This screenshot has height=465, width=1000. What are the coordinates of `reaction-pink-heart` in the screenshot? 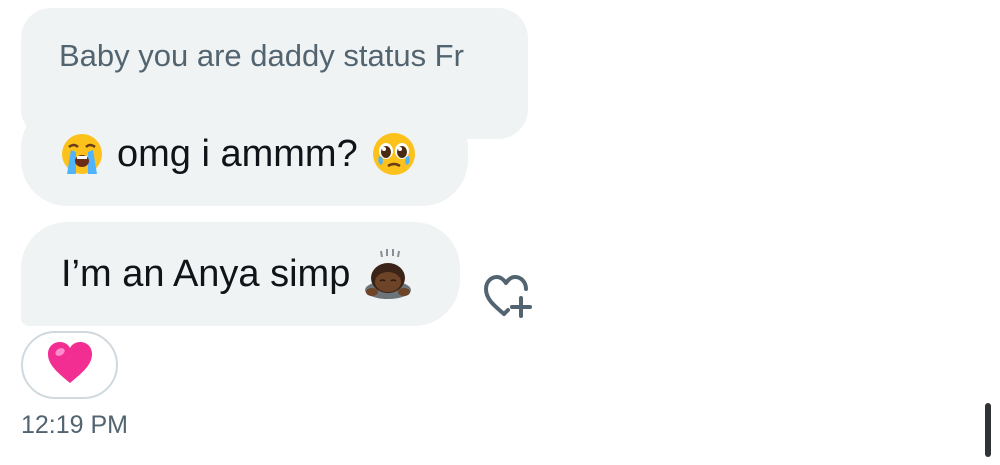 It's located at (69, 365).